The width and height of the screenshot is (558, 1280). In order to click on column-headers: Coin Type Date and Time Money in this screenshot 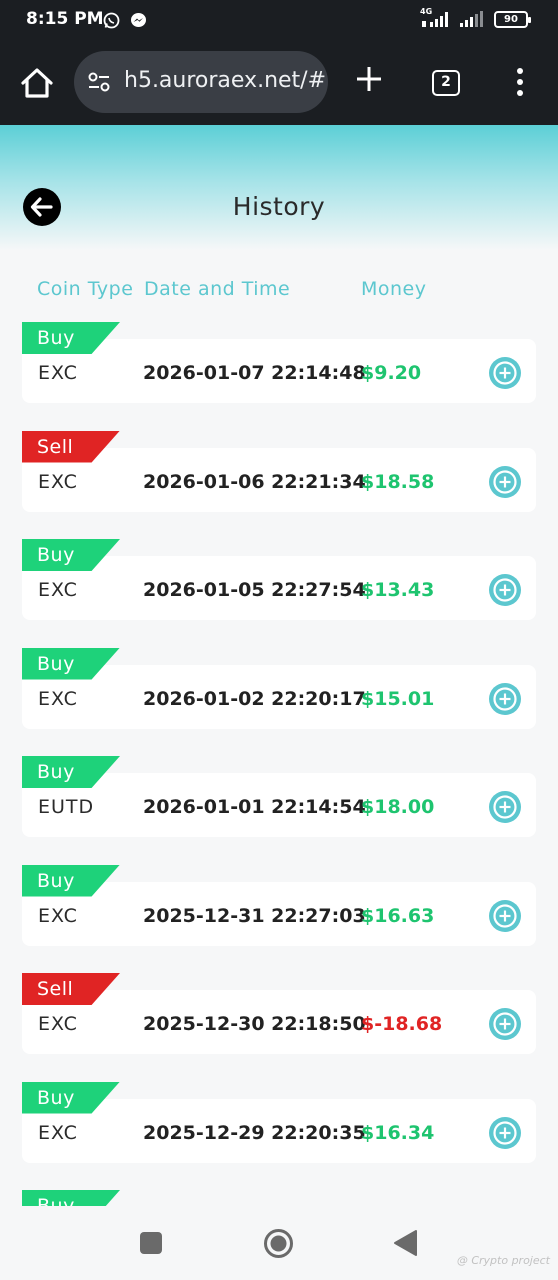, I will do `click(279, 290)`.